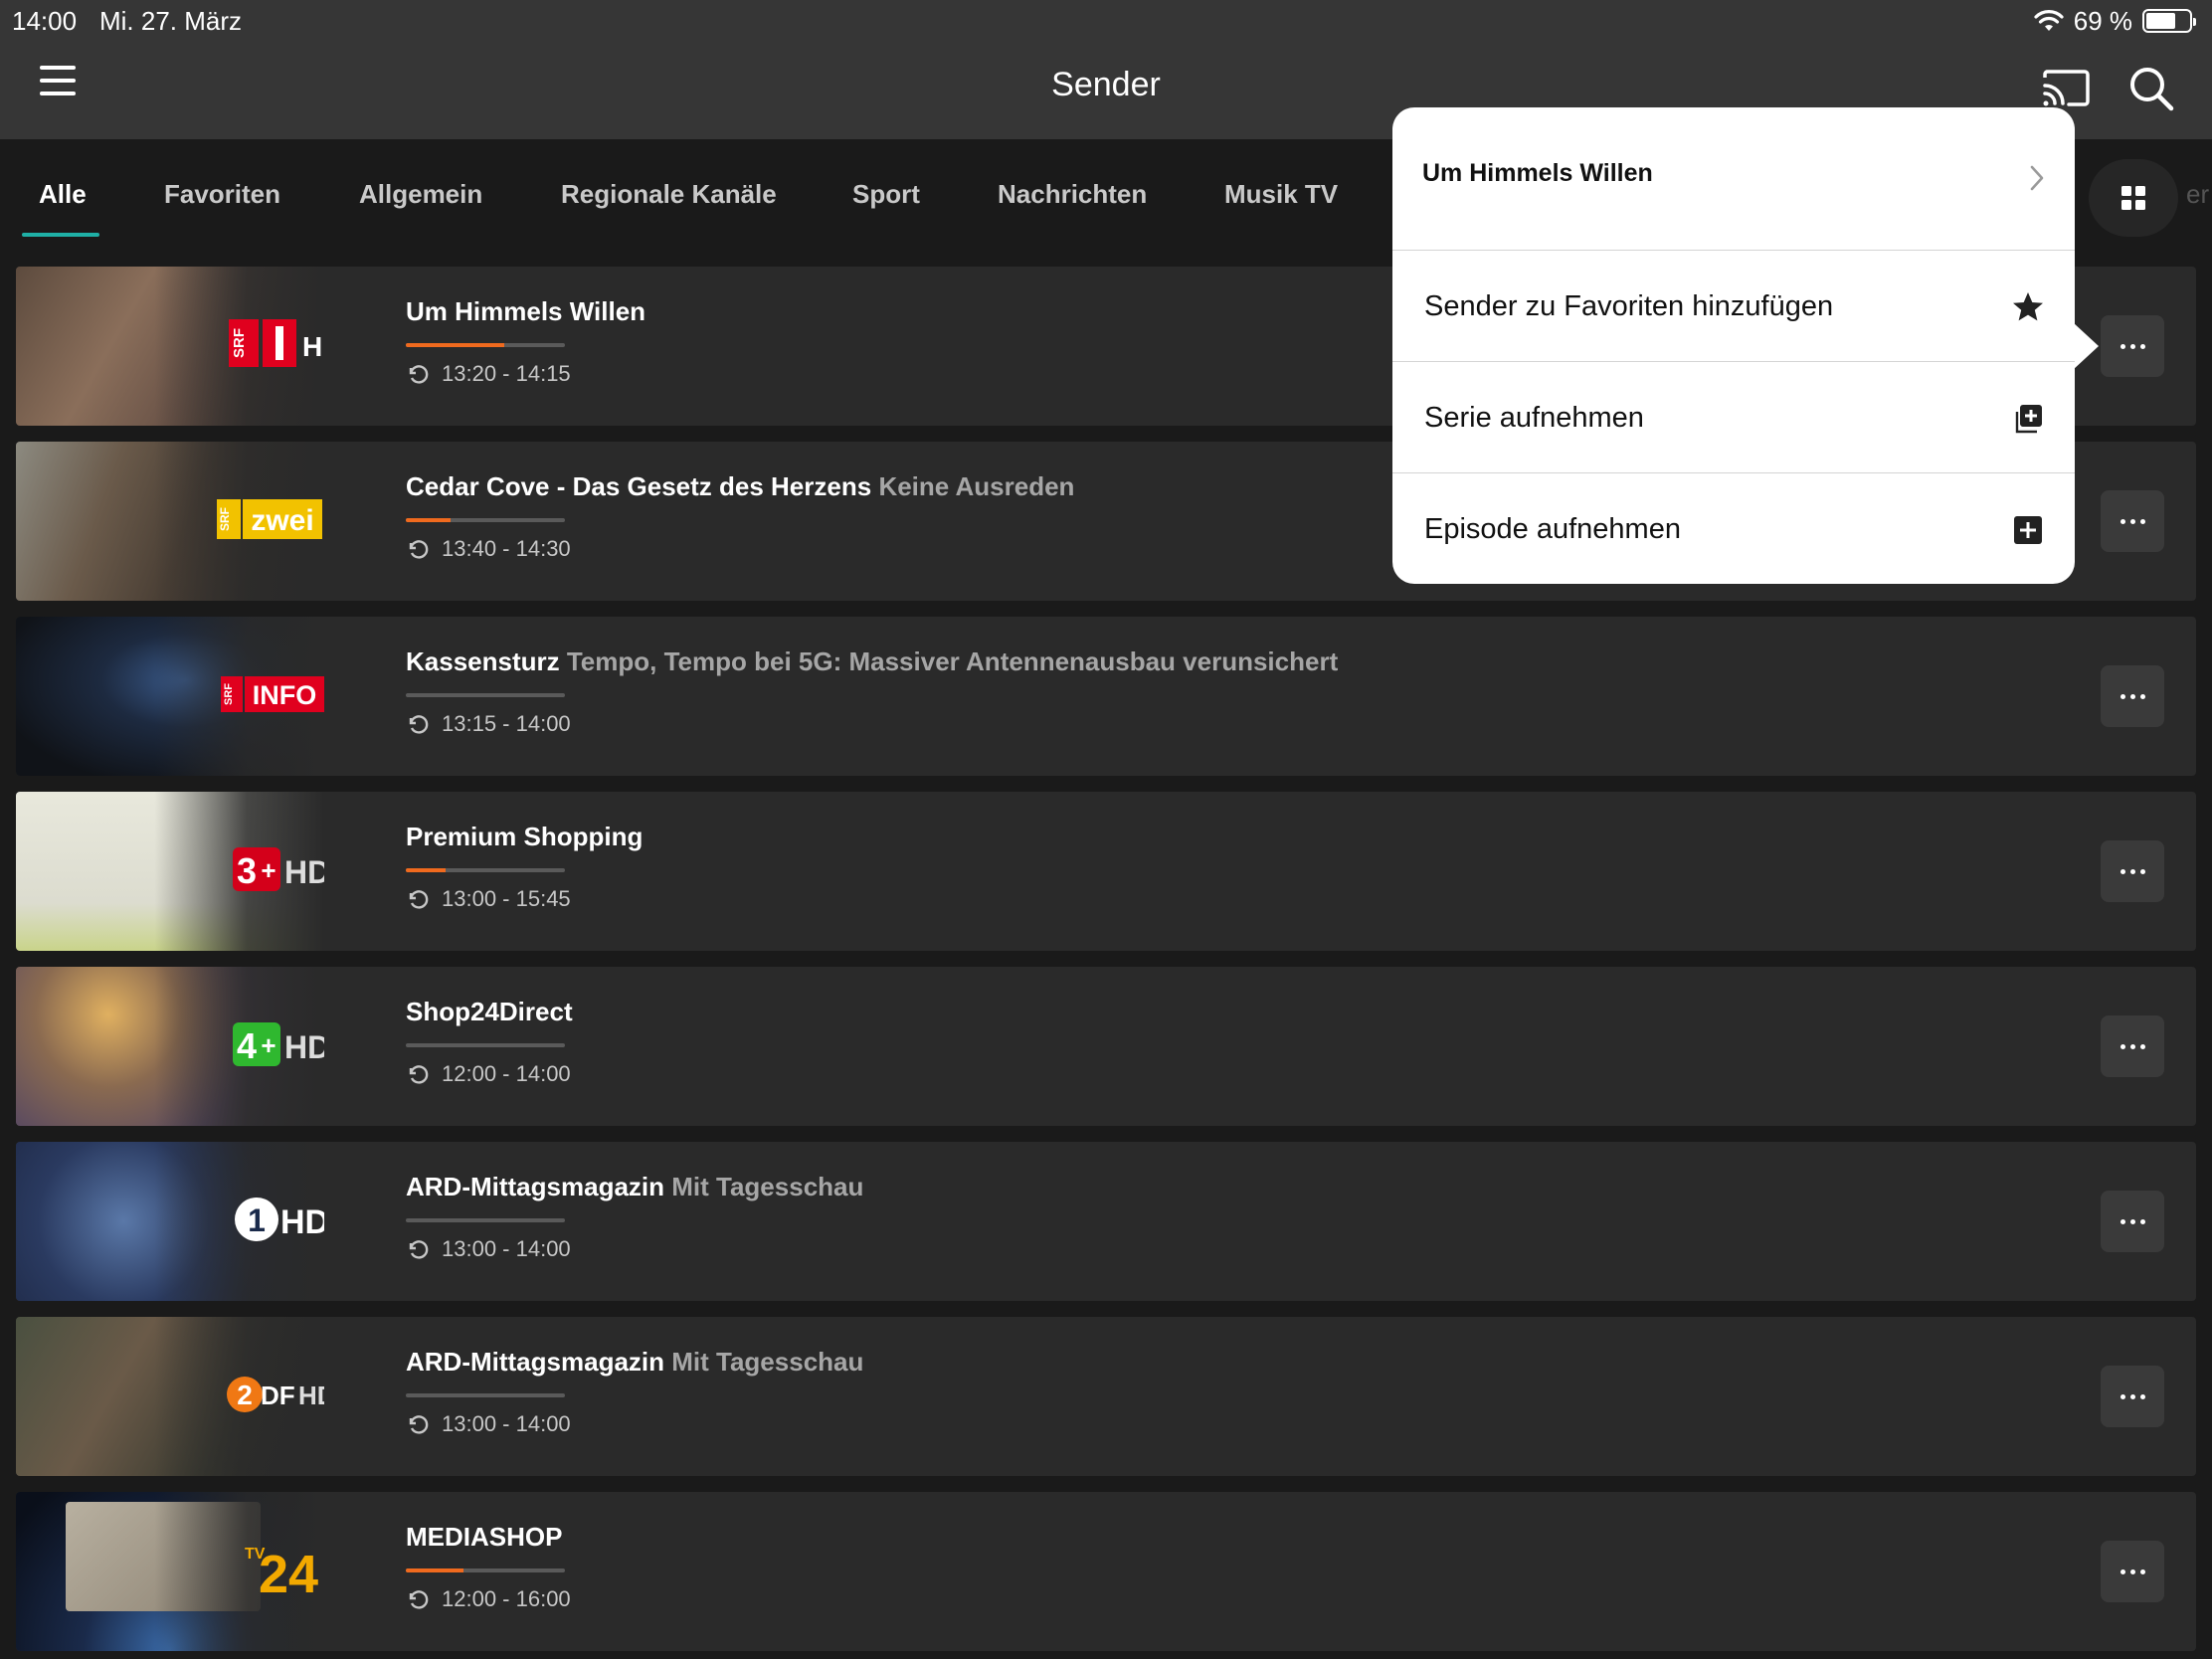  Describe the element at coordinates (506, 548) in the screenshot. I see `program-time: 13:40 - 14:30` at that location.